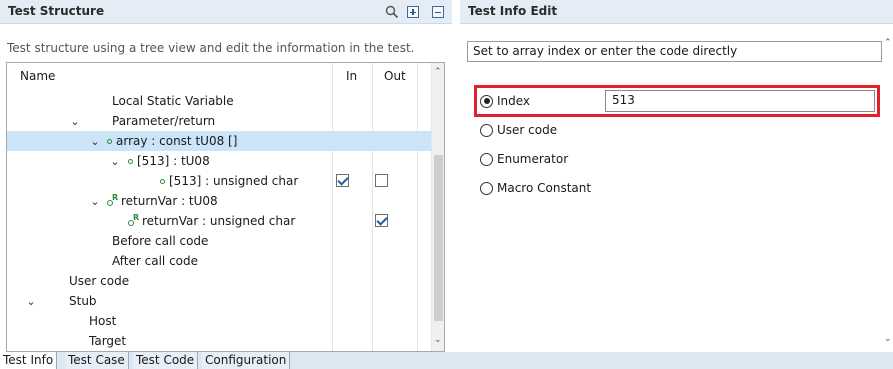 This screenshot has width=893, height=369. Describe the element at coordinates (155, 261) in the screenshot. I see `tree-row-label: After call code` at that location.